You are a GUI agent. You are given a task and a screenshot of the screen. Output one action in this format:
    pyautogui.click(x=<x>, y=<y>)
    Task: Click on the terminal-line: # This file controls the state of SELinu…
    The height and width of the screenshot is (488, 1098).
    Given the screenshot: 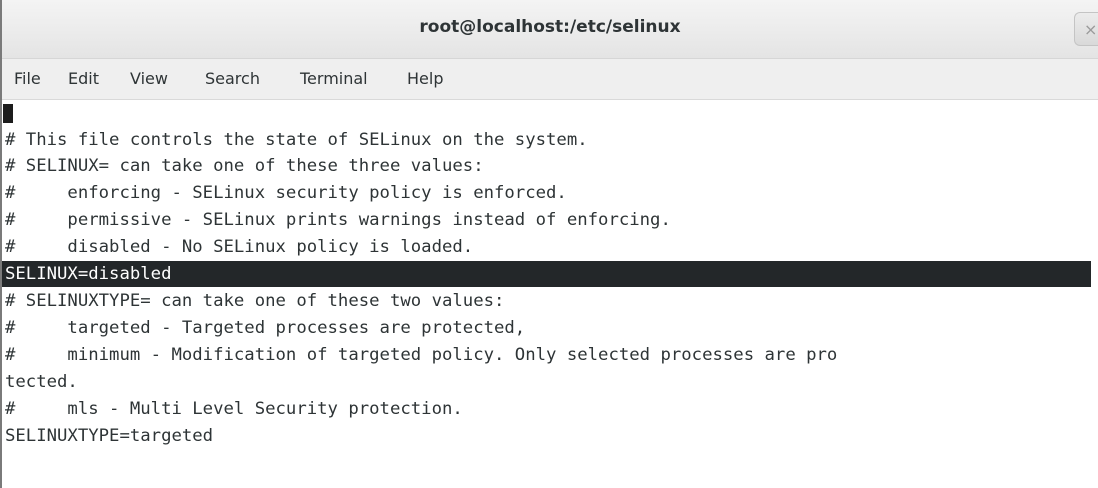 What is the action you would take?
    pyautogui.click(x=296, y=140)
    